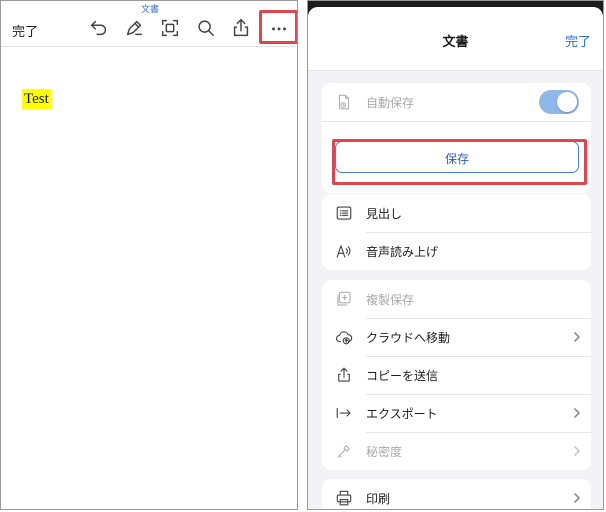 The width and height of the screenshot is (606, 512). I want to click on menu-item-label: エクスポート, so click(402, 414).